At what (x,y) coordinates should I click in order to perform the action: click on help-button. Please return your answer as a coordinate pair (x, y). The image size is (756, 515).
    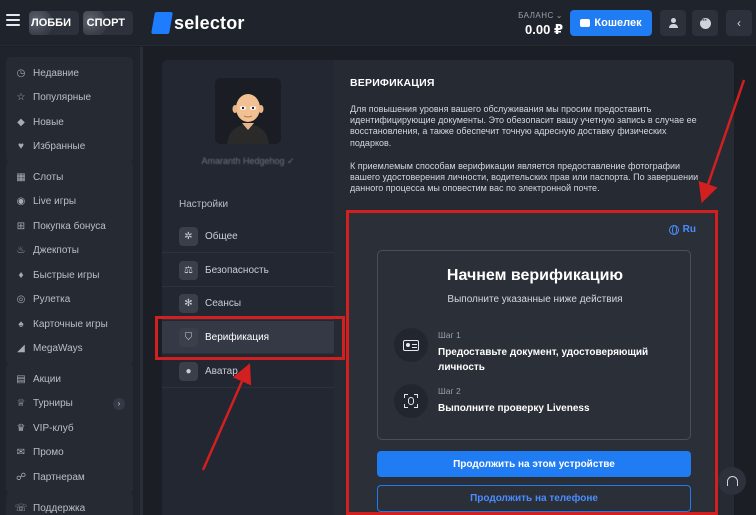
    Looking at the image, I should click on (732, 481).